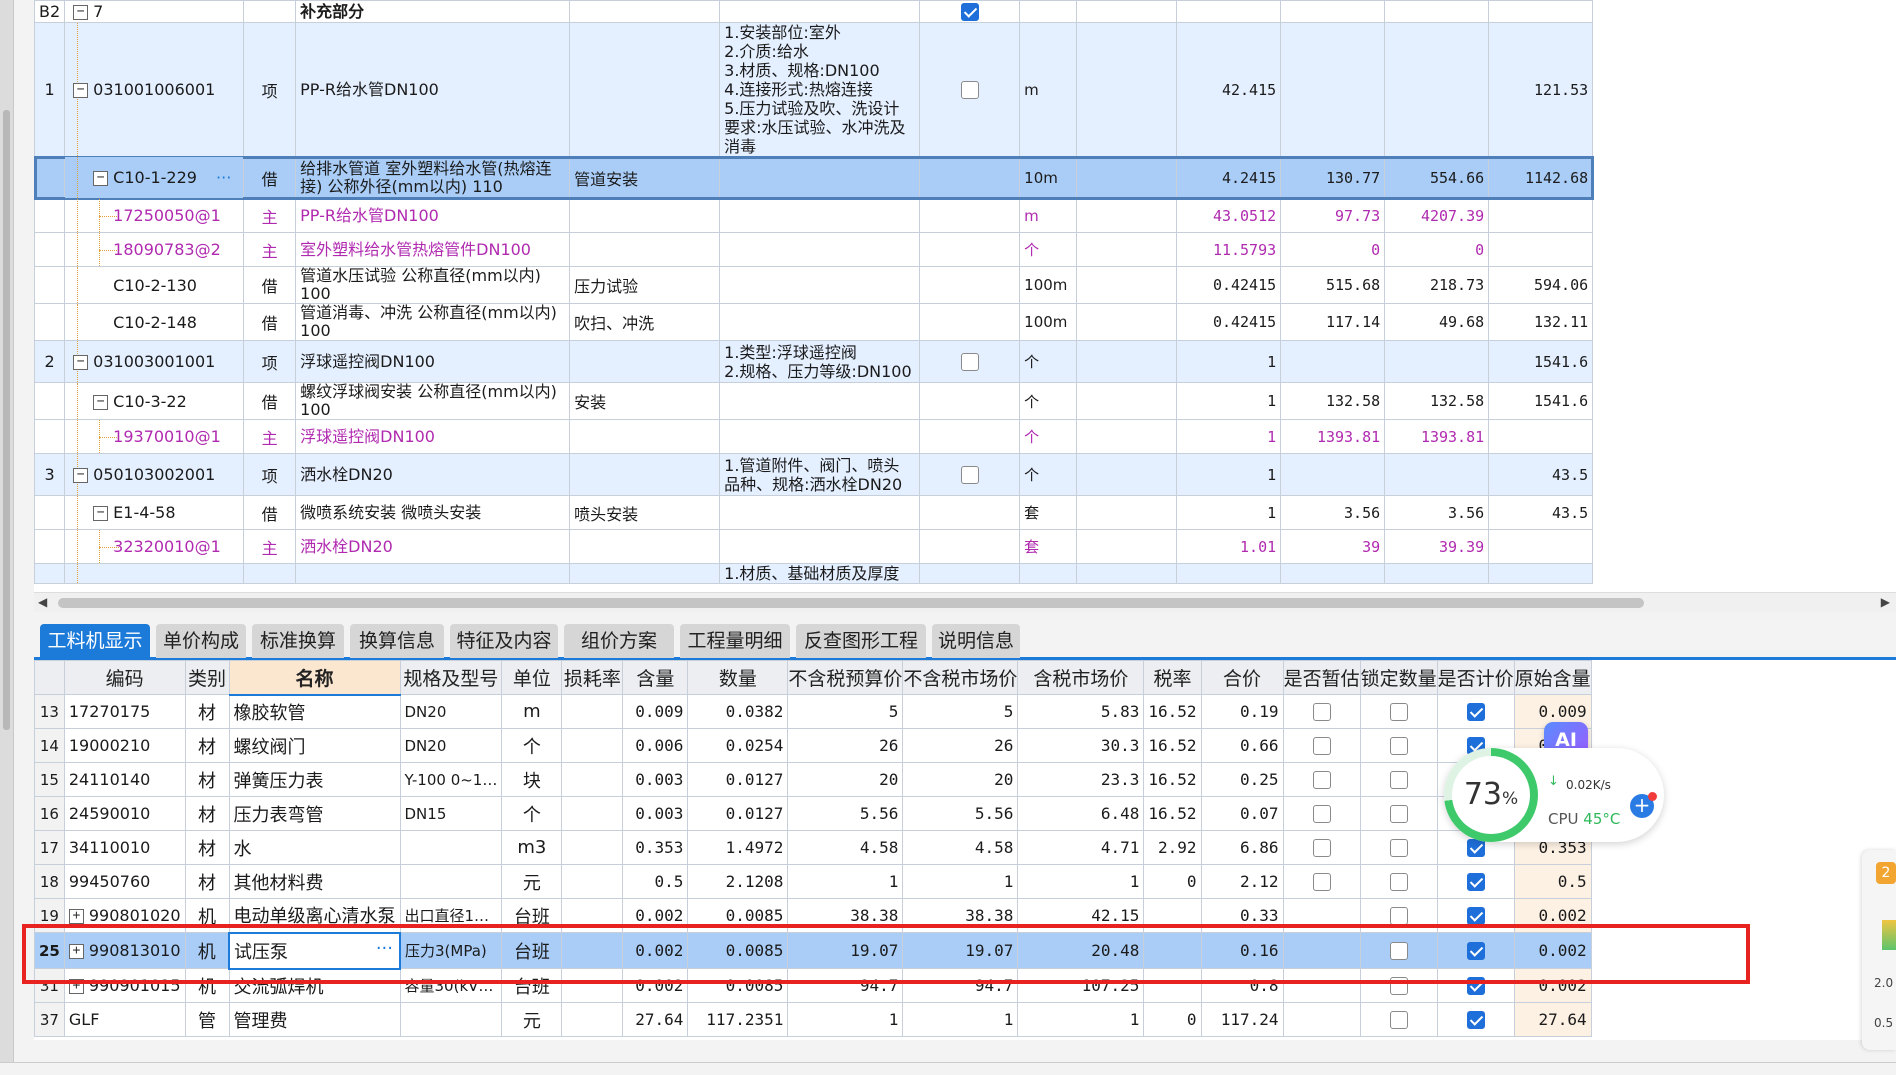 The height and width of the screenshot is (1075, 1896). What do you see at coordinates (270, 474) in the screenshot?
I see `item-type: 项` at bounding box center [270, 474].